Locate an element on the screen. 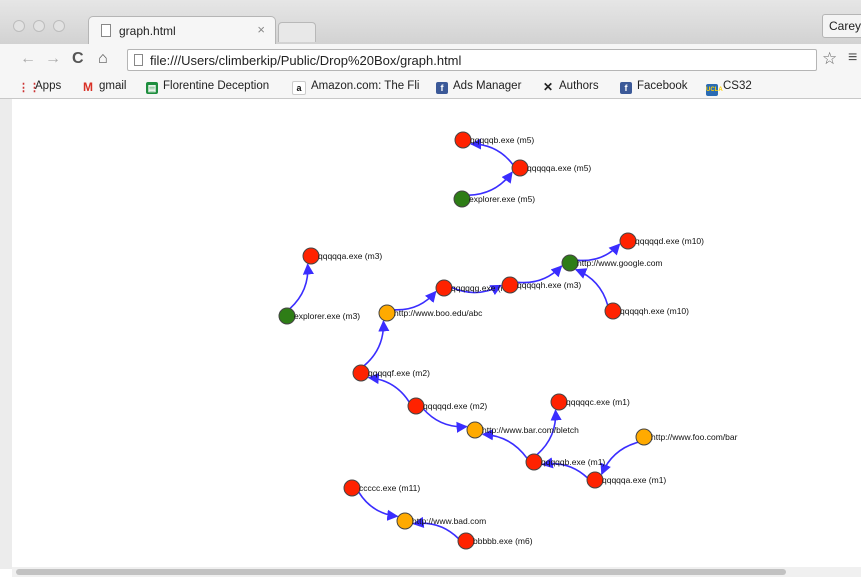 The image size is (861, 577). graph-node: http://www.bar.com/bletch is located at coordinates (522, 430).